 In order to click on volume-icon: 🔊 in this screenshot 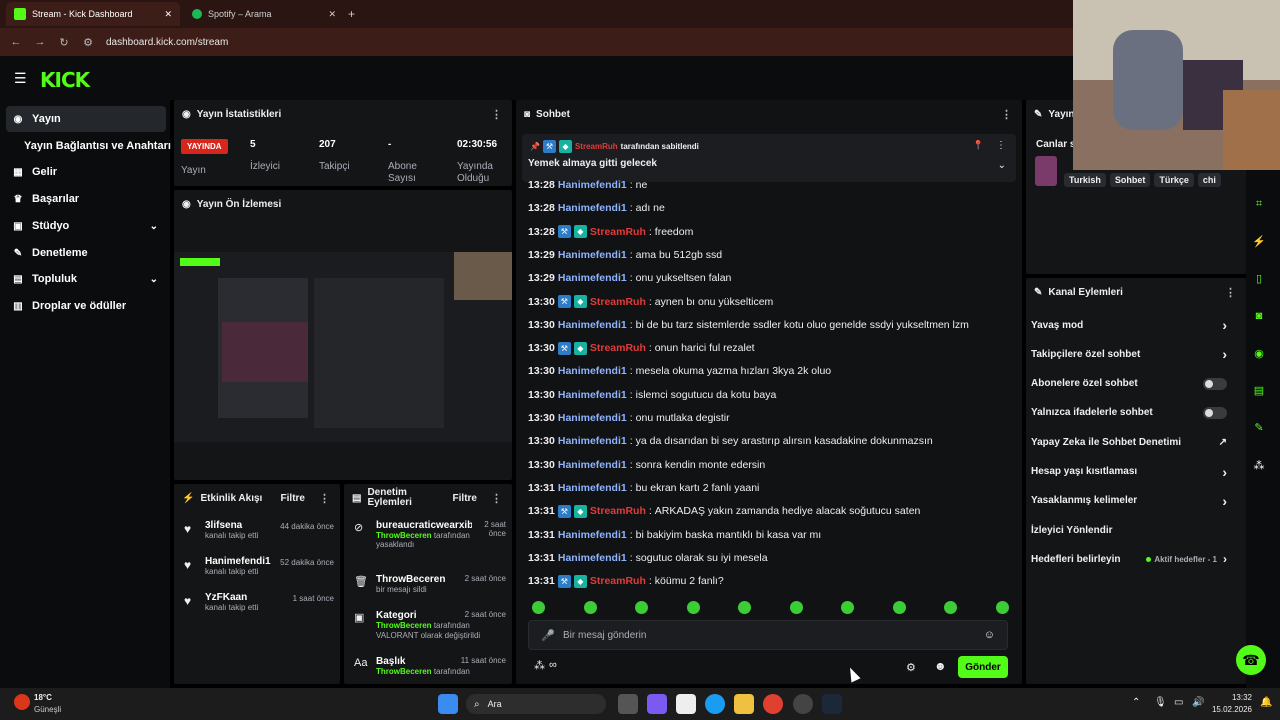, I will do `click(1198, 702)`.